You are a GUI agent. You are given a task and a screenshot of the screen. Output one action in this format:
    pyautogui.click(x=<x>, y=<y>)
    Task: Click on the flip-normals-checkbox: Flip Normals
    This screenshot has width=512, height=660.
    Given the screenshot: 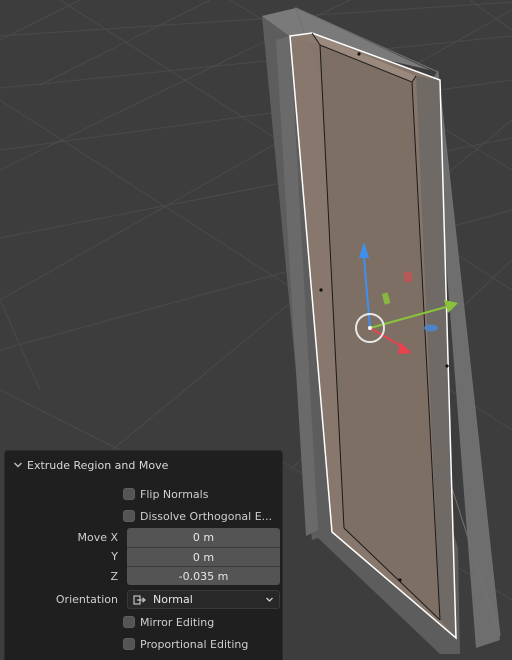 What is the action you would take?
    pyautogui.click(x=165, y=494)
    